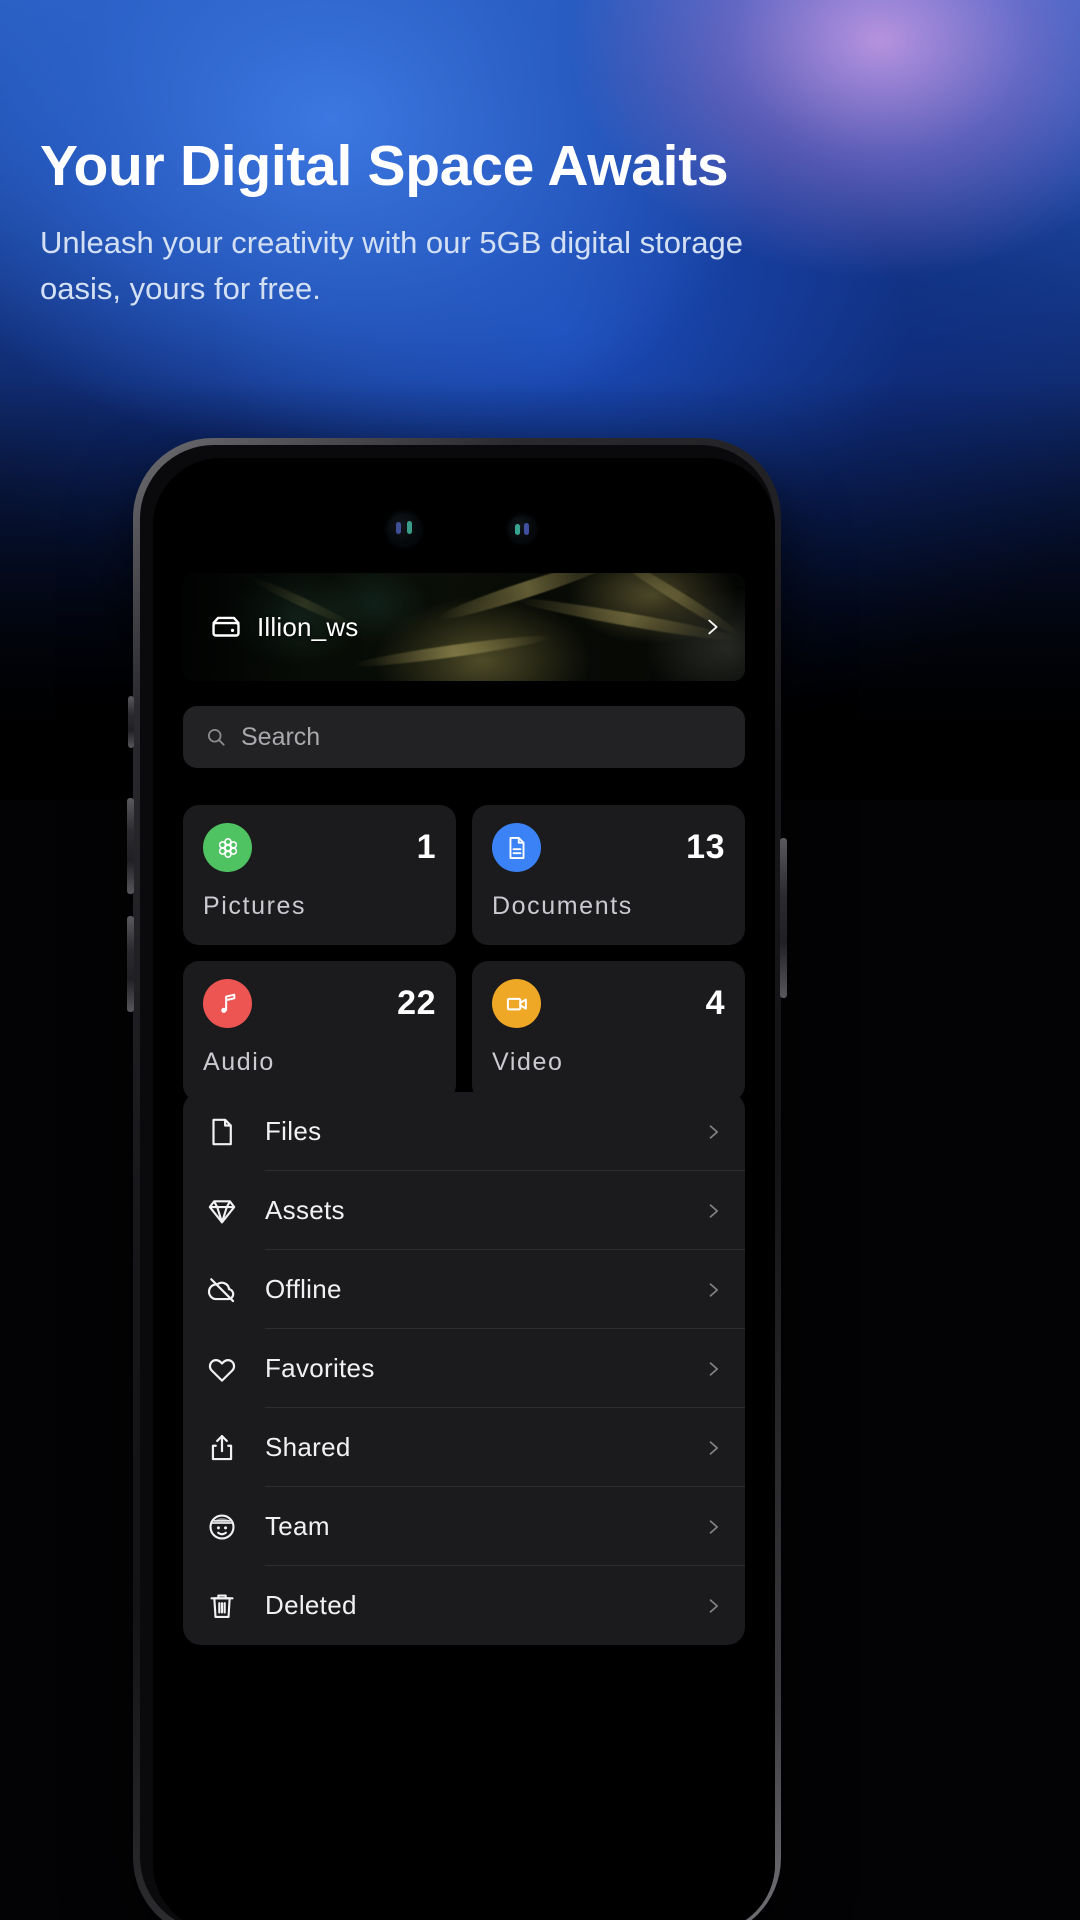 This screenshot has width=1080, height=1920. What do you see at coordinates (297, 1526) in the screenshot?
I see `list-item-label: Team` at bounding box center [297, 1526].